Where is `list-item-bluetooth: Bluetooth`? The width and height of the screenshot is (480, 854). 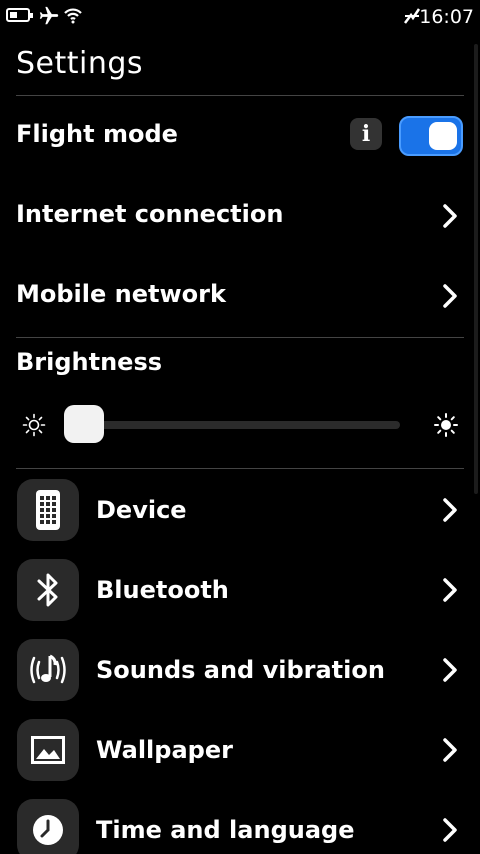
list-item-bluetooth: Bluetooth is located at coordinates (240, 590).